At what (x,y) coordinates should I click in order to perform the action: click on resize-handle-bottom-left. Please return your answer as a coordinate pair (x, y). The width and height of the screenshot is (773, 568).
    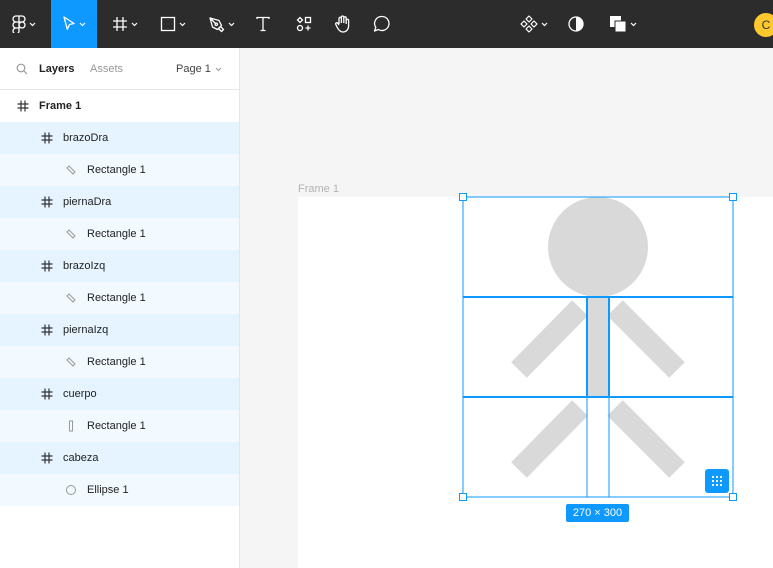
    Looking at the image, I should click on (463, 497).